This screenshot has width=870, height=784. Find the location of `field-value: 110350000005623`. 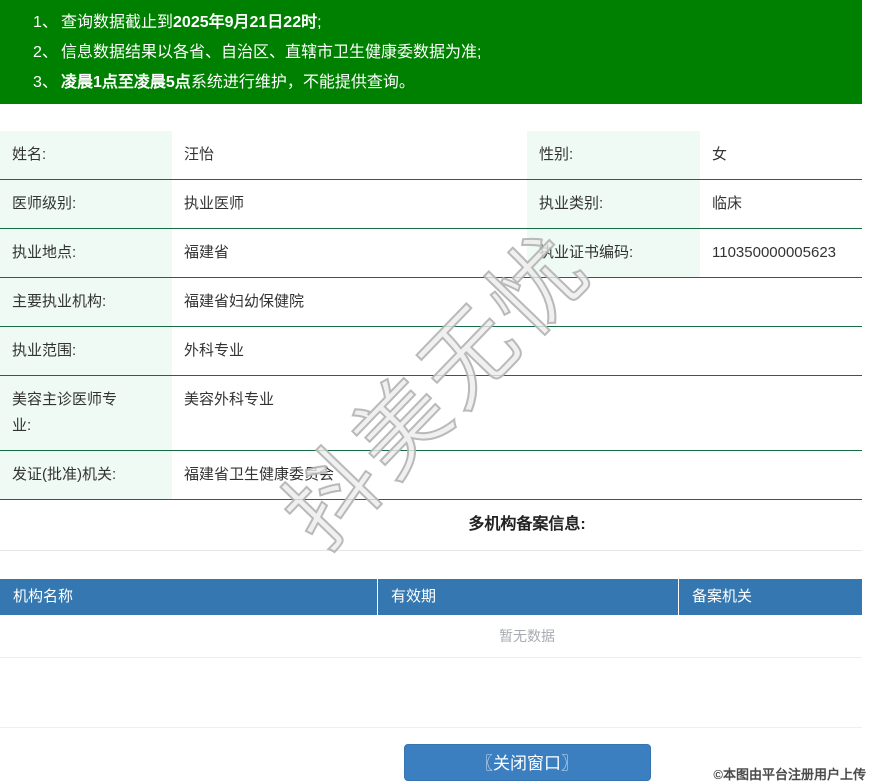

field-value: 110350000005623 is located at coordinates (774, 252).